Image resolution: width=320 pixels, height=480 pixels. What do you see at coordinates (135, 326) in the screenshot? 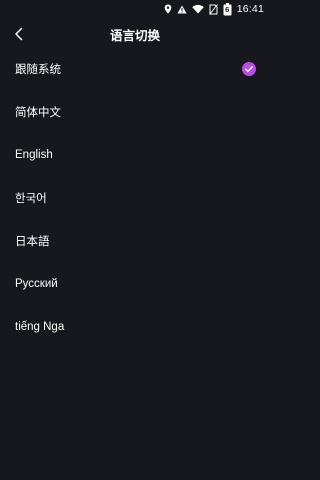
I see `language-item-vietnamese: tiếng Nga` at bounding box center [135, 326].